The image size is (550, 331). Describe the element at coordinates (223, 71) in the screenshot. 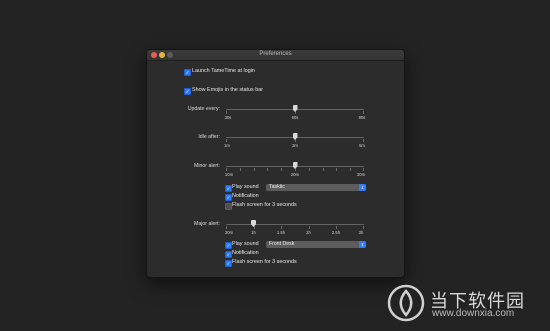

I see `launch-at-login-label: Launch TameTime at login` at that location.